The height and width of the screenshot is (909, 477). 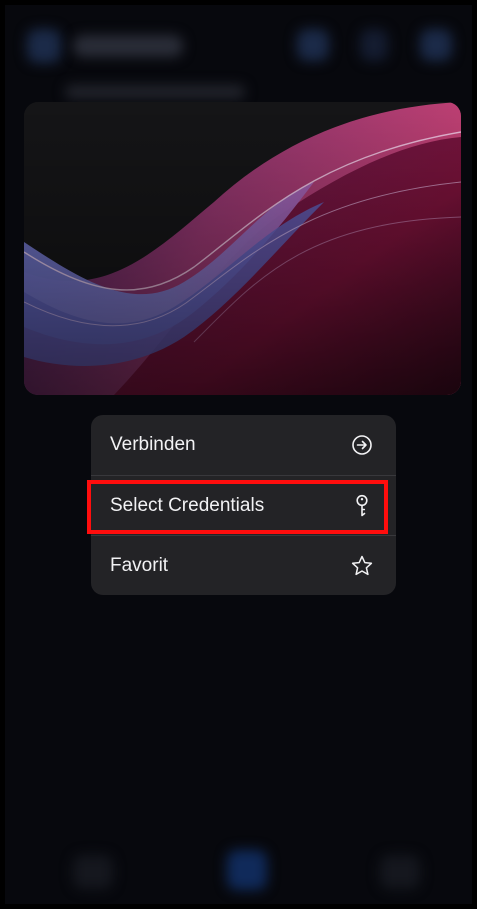 I want to click on context-menu: Verbinden Select Credentials Favorit, so click(x=243, y=505).